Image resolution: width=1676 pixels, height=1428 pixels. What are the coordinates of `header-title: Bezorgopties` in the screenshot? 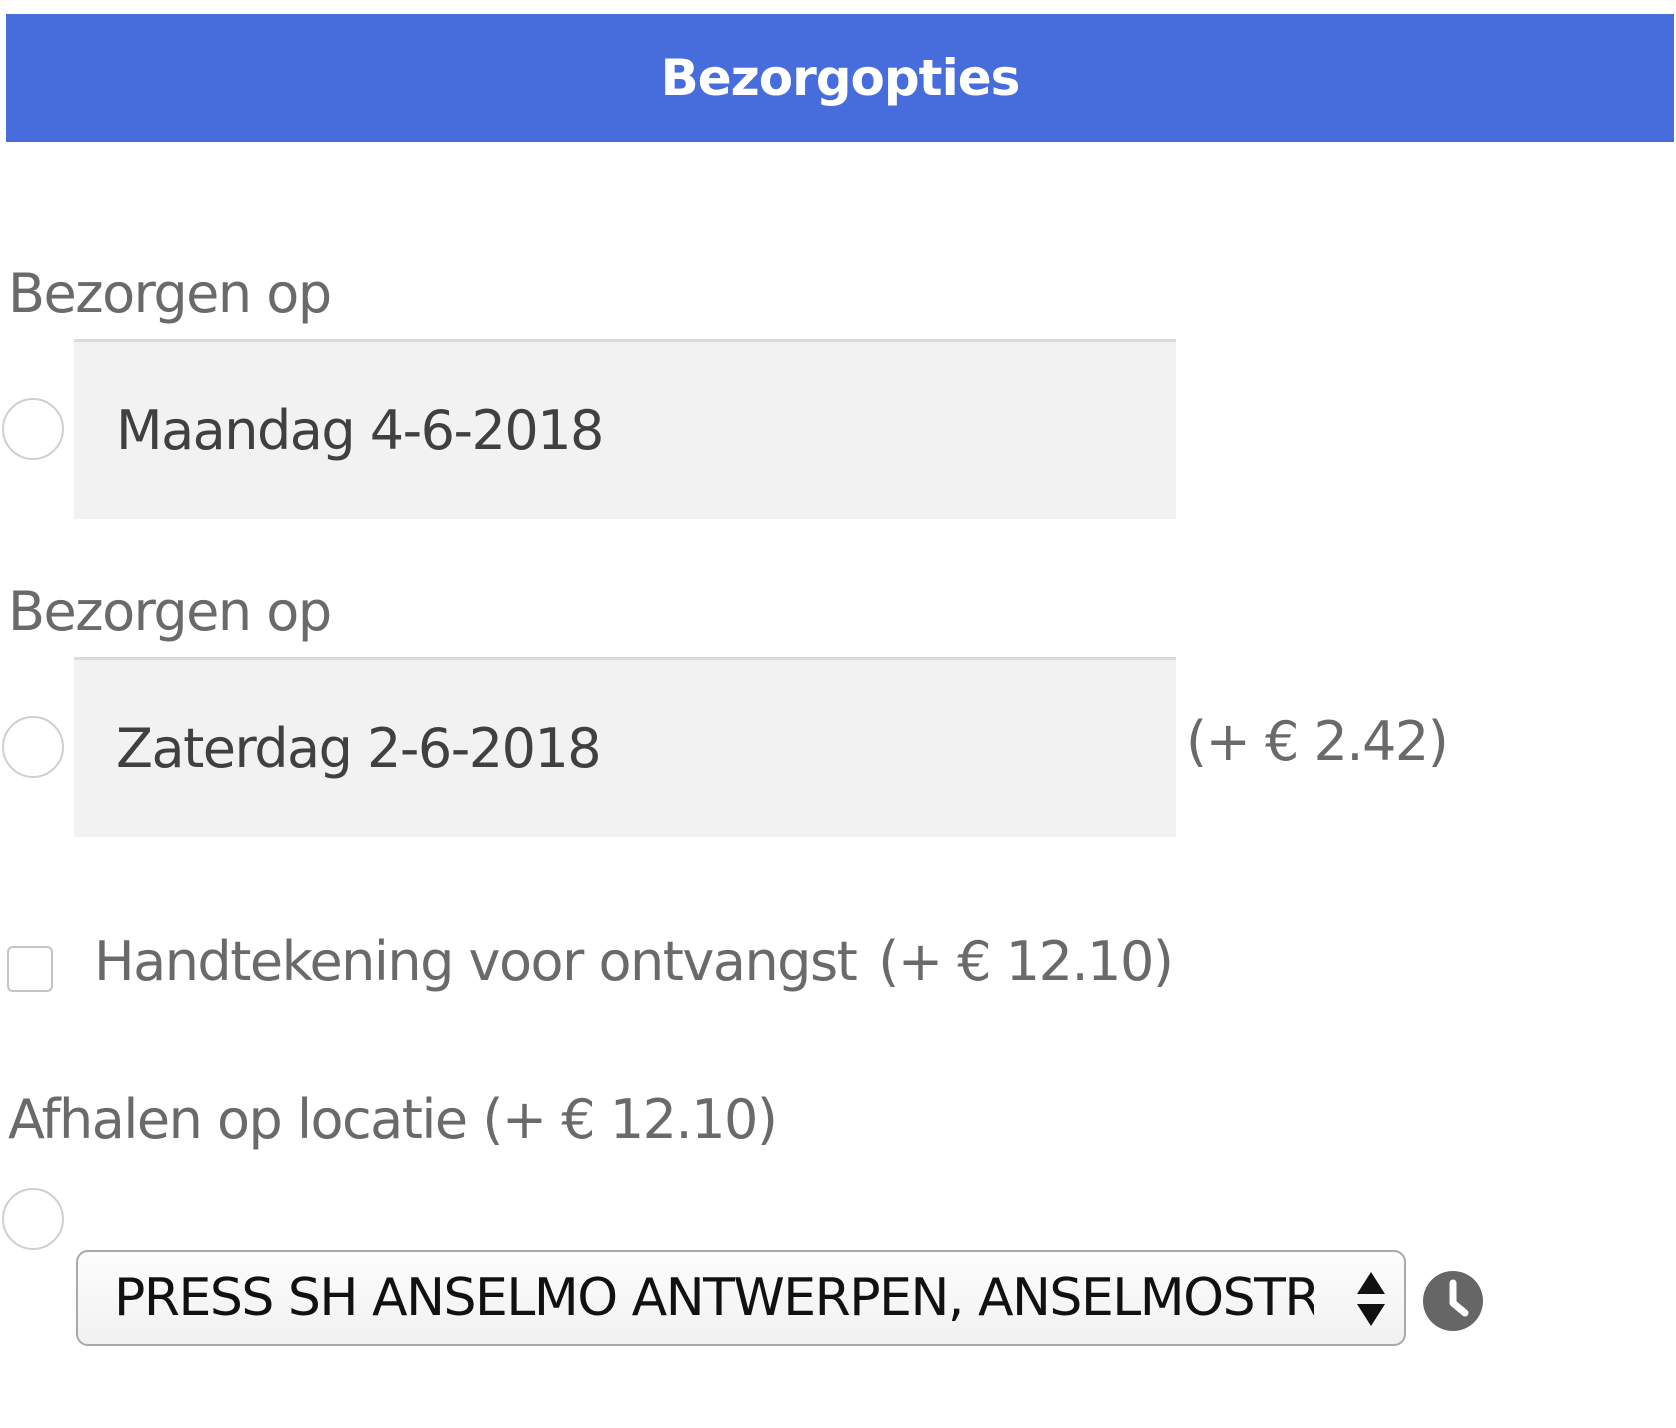 It's located at (840, 78).